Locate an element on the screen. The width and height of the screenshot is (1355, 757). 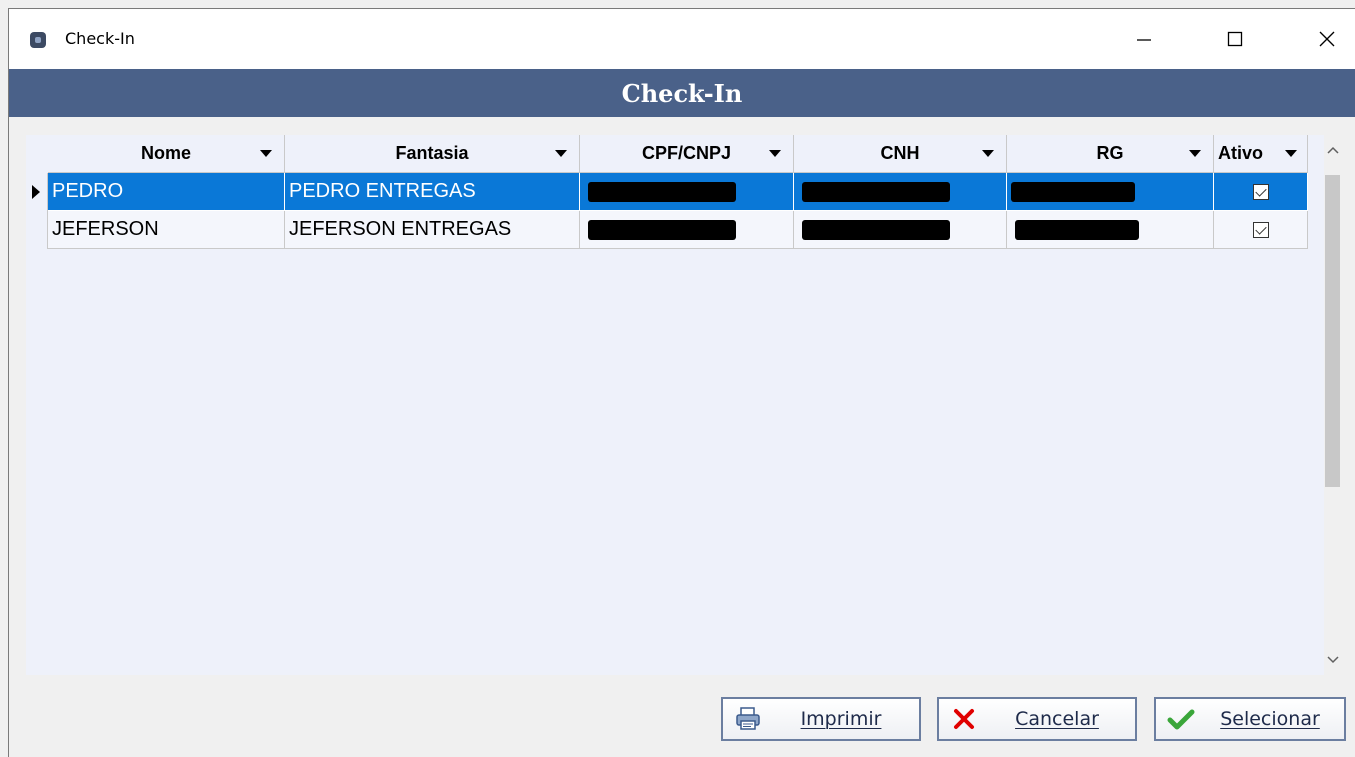
maximize-icon is located at coordinates (1235, 39).